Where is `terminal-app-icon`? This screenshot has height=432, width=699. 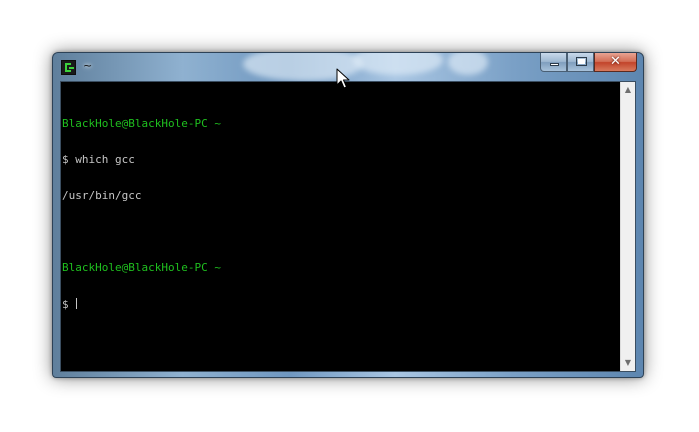 terminal-app-icon is located at coordinates (68, 67).